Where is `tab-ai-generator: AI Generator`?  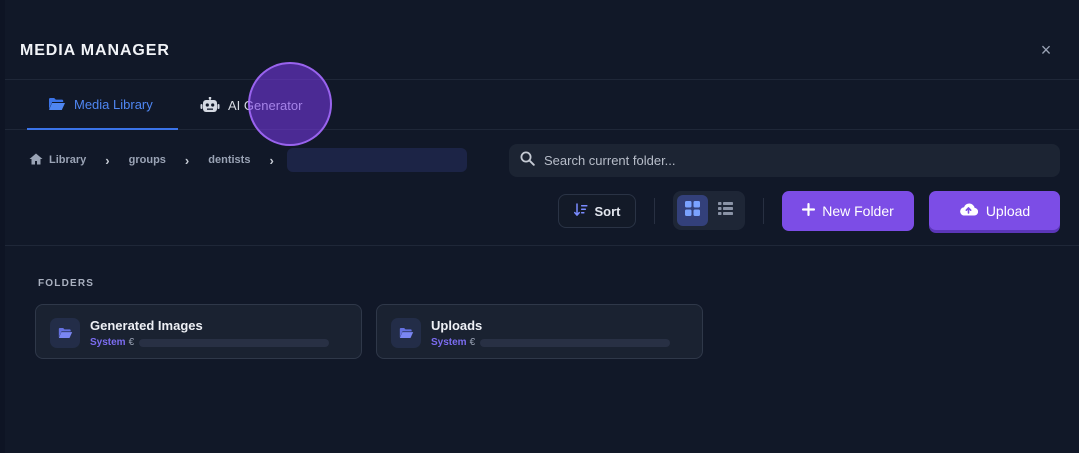 tab-ai-generator: AI Generator is located at coordinates (251, 105).